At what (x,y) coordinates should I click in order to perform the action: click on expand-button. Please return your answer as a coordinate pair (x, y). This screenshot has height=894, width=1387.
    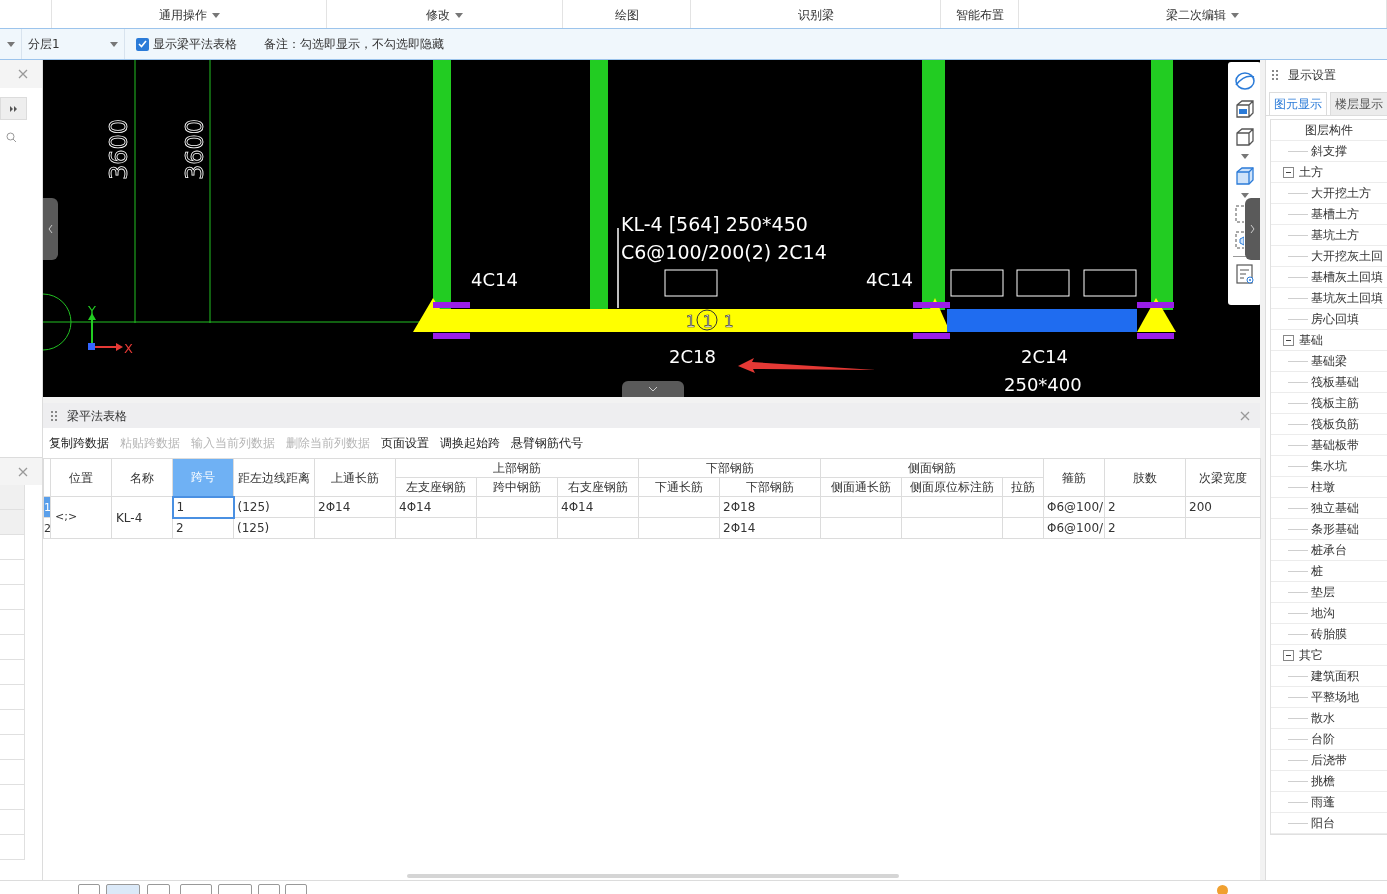
    Looking at the image, I should click on (13, 108).